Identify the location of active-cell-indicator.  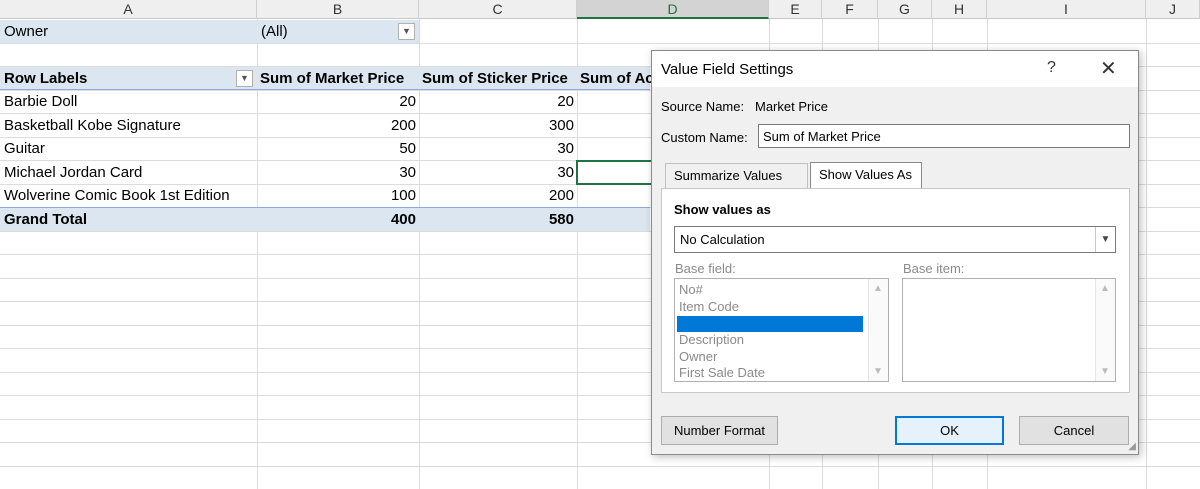
(616, 172).